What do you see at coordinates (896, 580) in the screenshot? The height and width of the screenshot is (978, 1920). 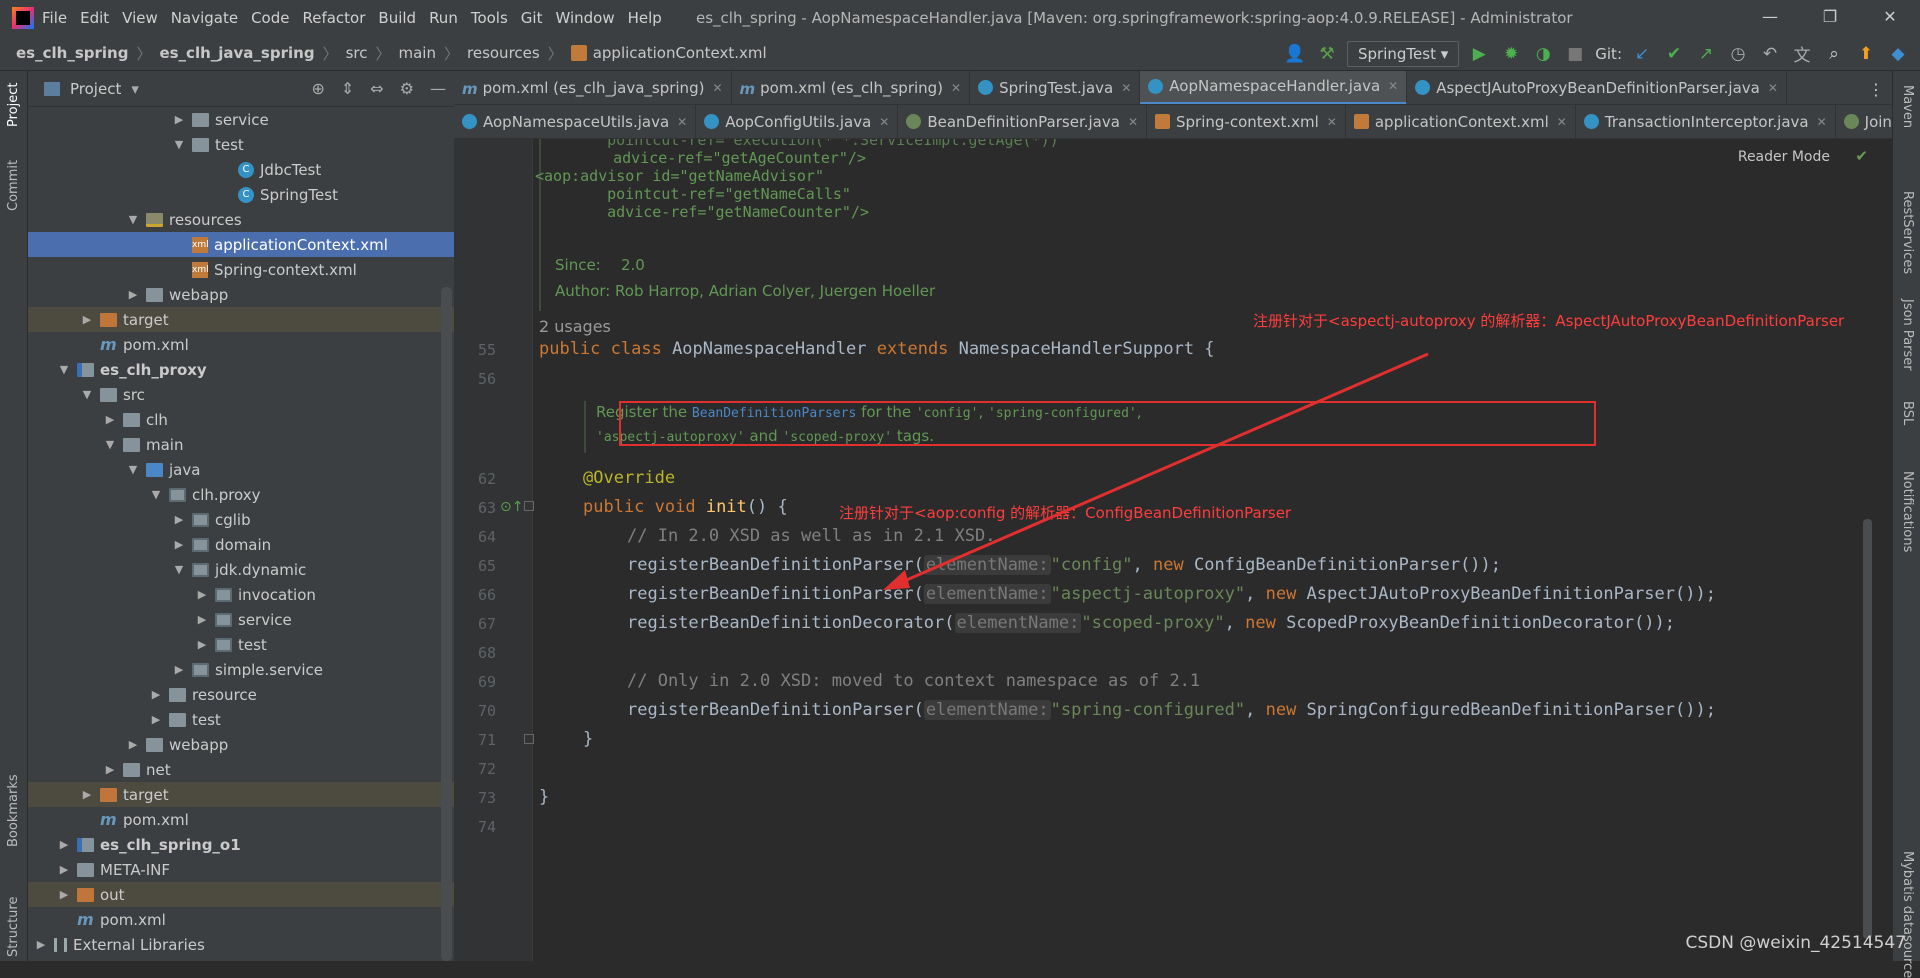 I see `arrow-head` at bounding box center [896, 580].